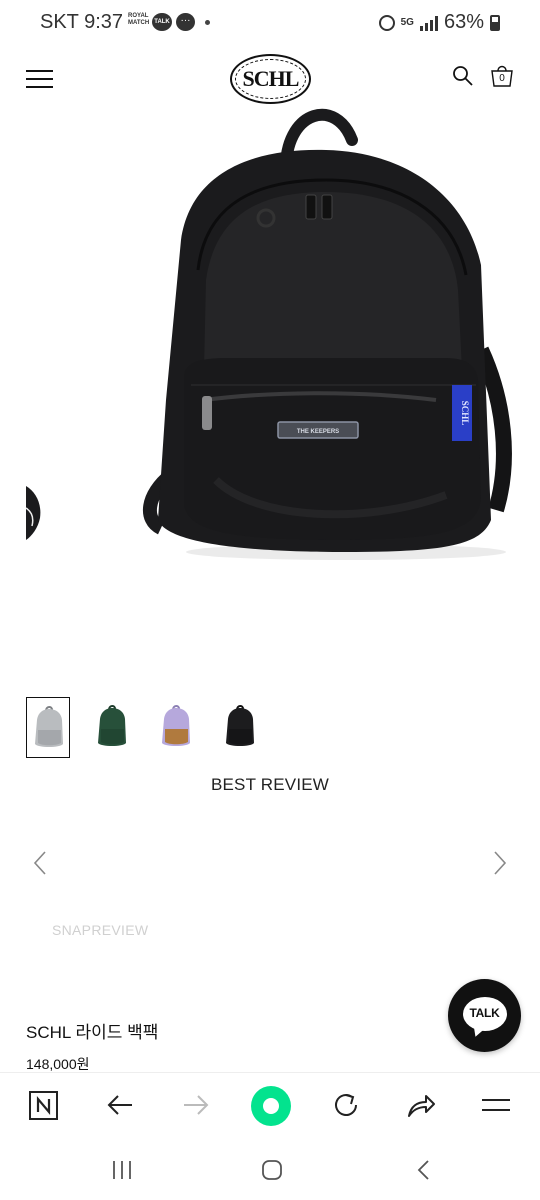 This screenshot has height=1200, width=540. Describe the element at coordinates (196, 1105) in the screenshot. I see `forward-arrow-icon` at that location.